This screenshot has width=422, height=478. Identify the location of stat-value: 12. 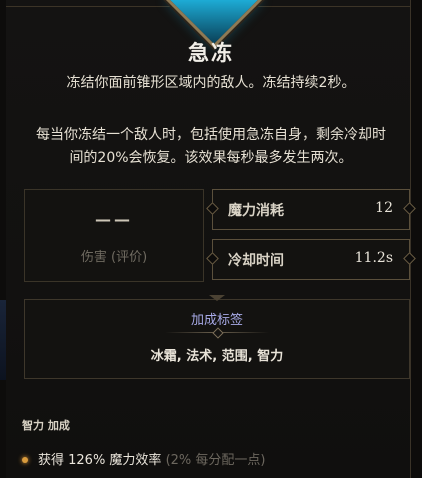
(384, 208).